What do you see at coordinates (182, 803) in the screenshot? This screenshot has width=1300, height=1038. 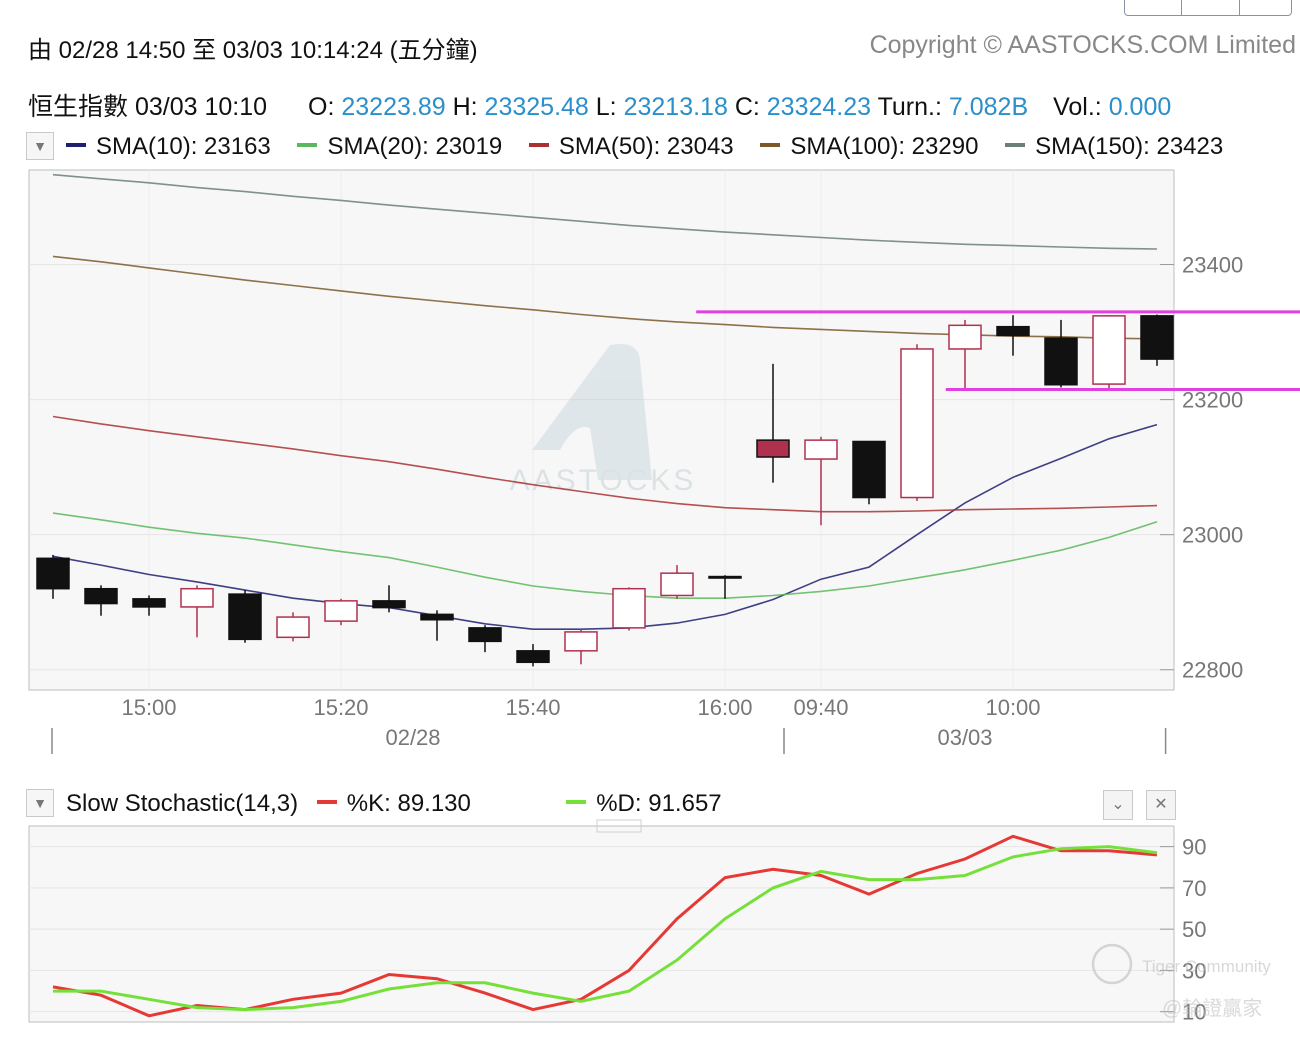 I see `stoch-title: Slow Stochastic(14,3)` at bounding box center [182, 803].